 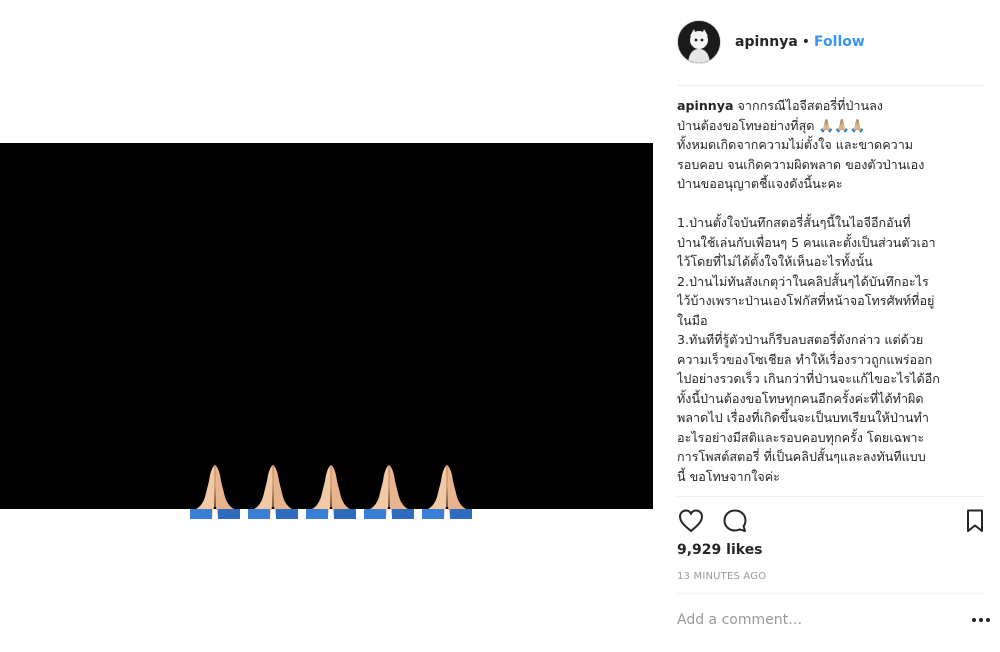 What do you see at coordinates (996, 294) in the screenshot?
I see `caption-scrollbar` at bounding box center [996, 294].